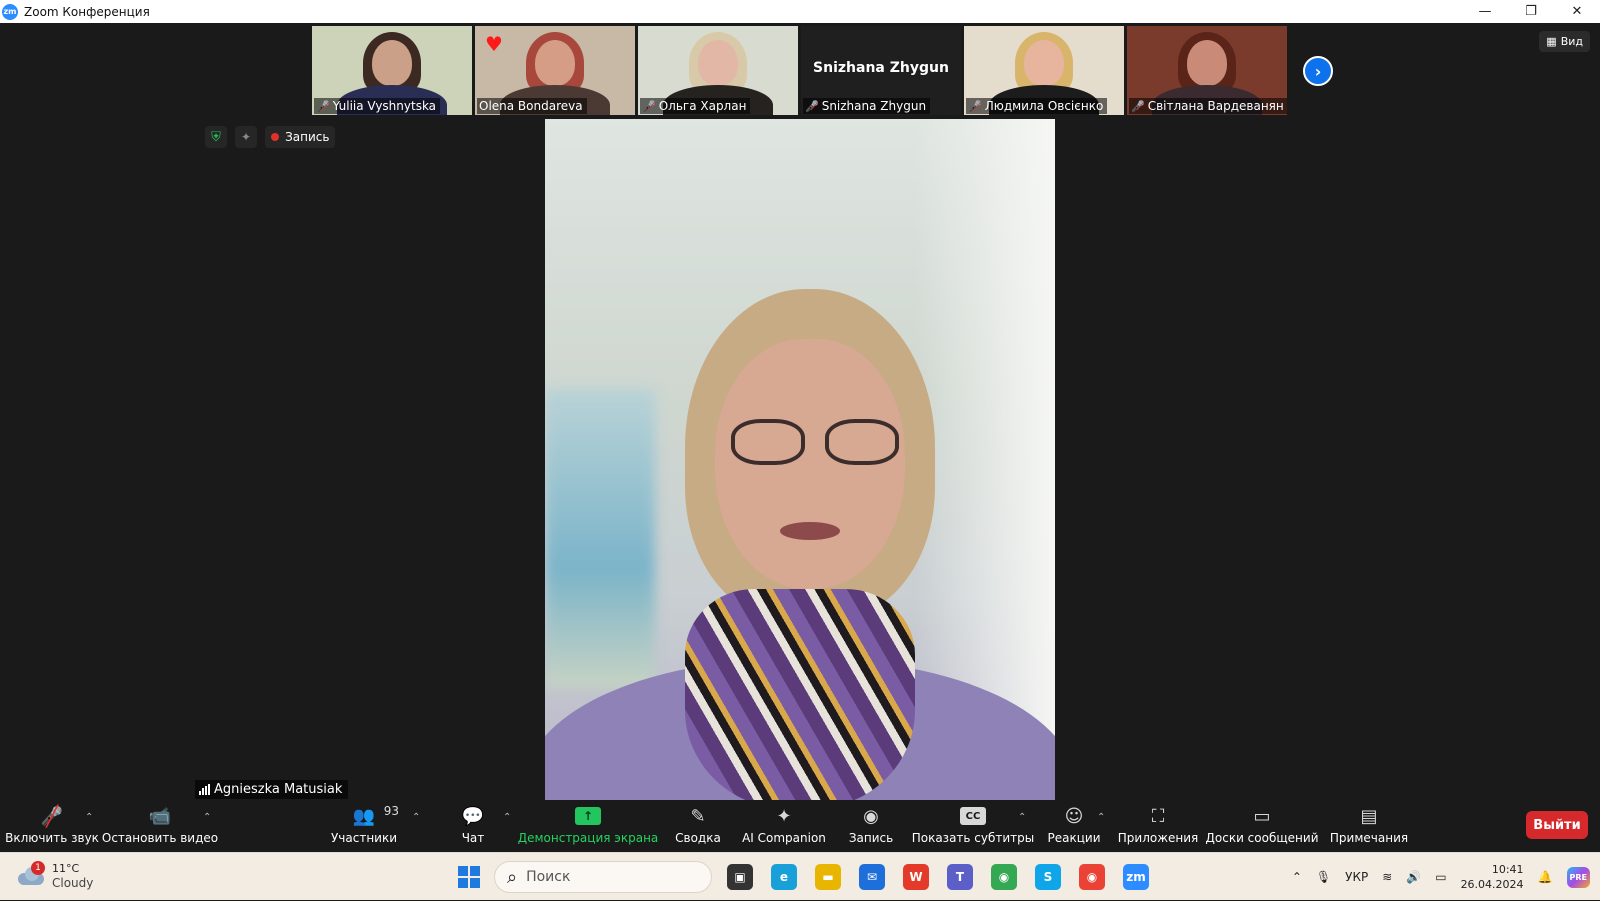 The width and height of the screenshot is (1600, 901). What do you see at coordinates (1092, 877) in the screenshot?
I see `chrome-app-icon: ◉` at bounding box center [1092, 877].